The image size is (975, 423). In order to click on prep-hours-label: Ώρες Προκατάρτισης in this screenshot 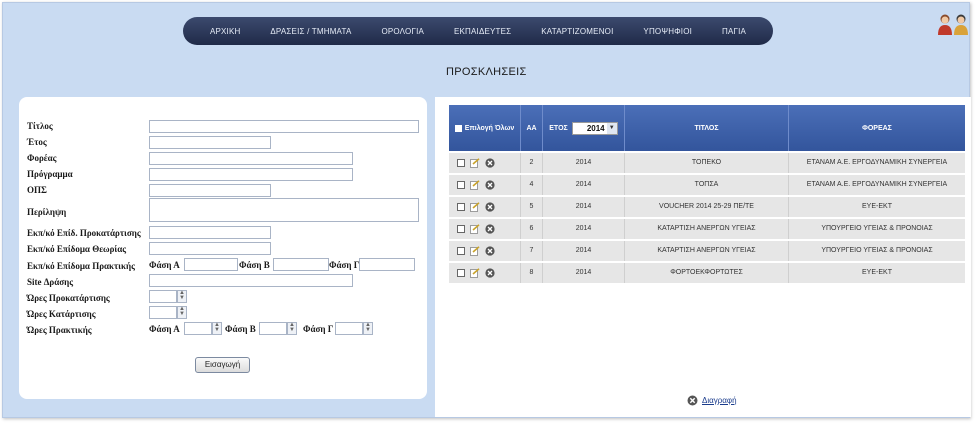, I will do `click(68, 298)`.